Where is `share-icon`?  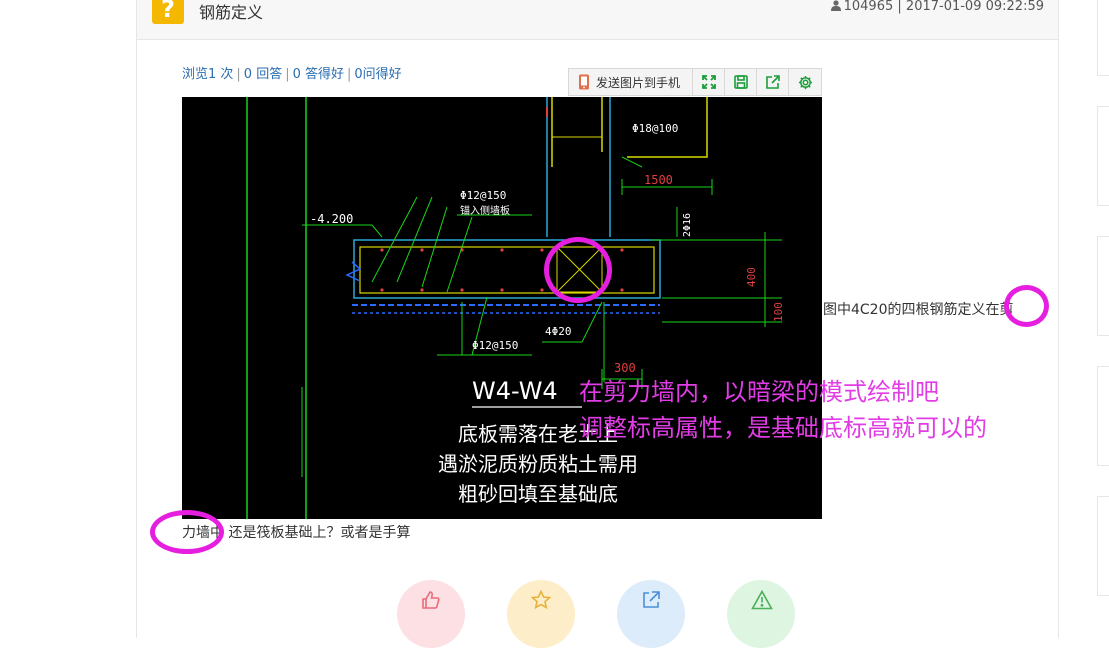 share-icon is located at coordinates (651, 599).